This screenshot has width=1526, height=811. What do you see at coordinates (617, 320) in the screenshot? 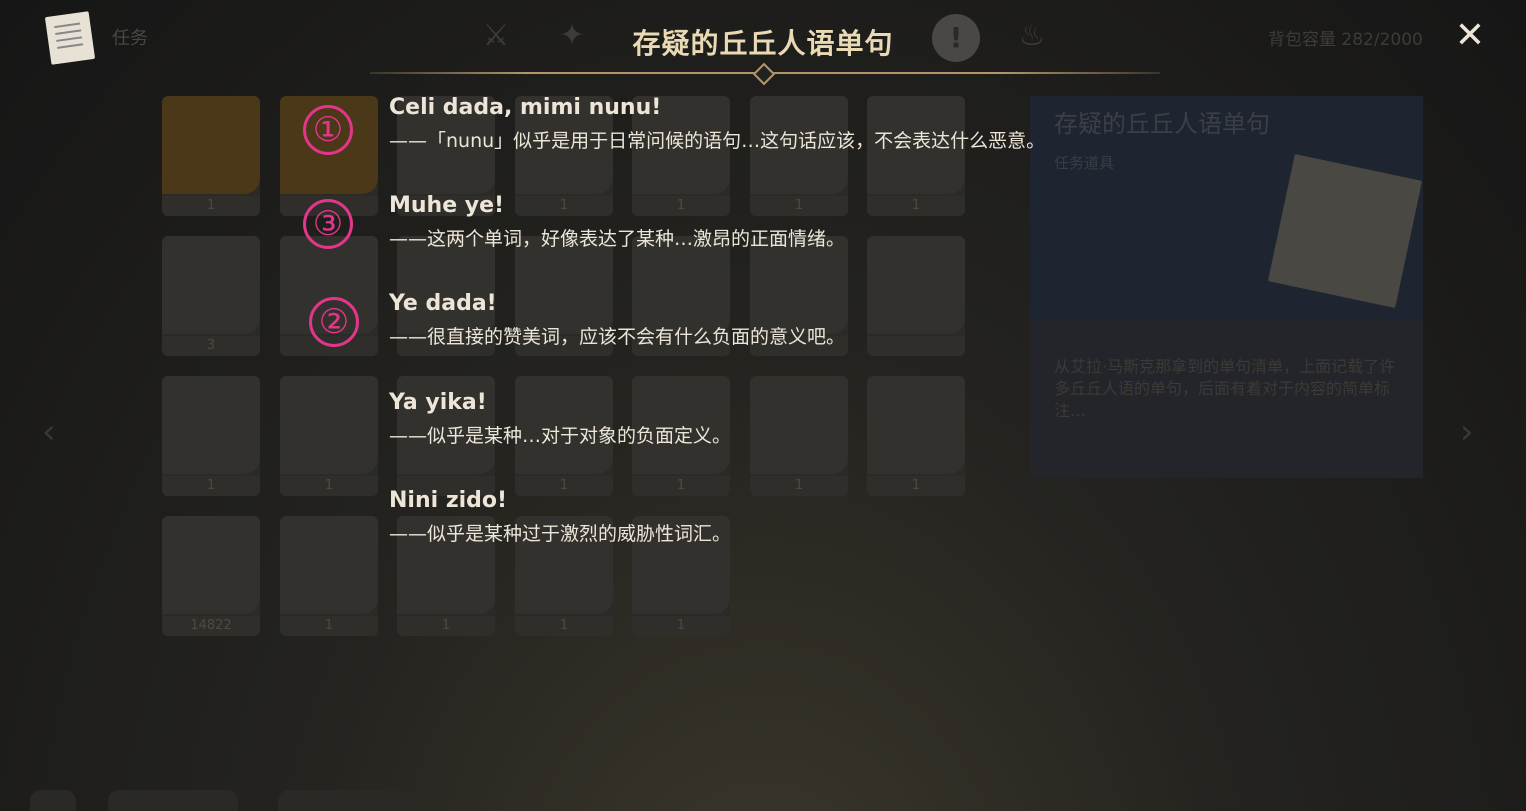
I see `phrase-item: Ye dada! ——很直接的赞美词，应该不会有什么负面的意义吧。` at bounding box center [617, 320].